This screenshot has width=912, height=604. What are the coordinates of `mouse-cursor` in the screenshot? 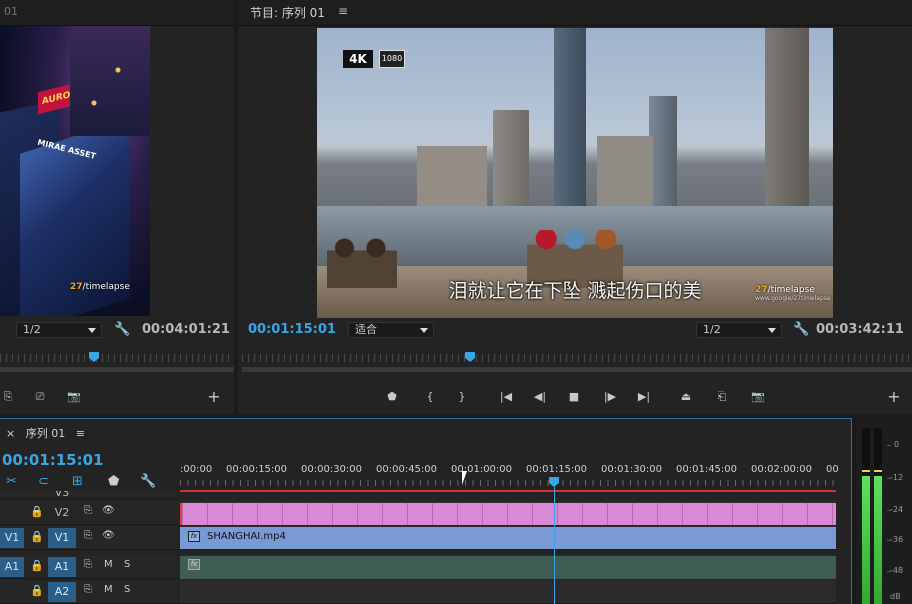 It's located at (464, 478).